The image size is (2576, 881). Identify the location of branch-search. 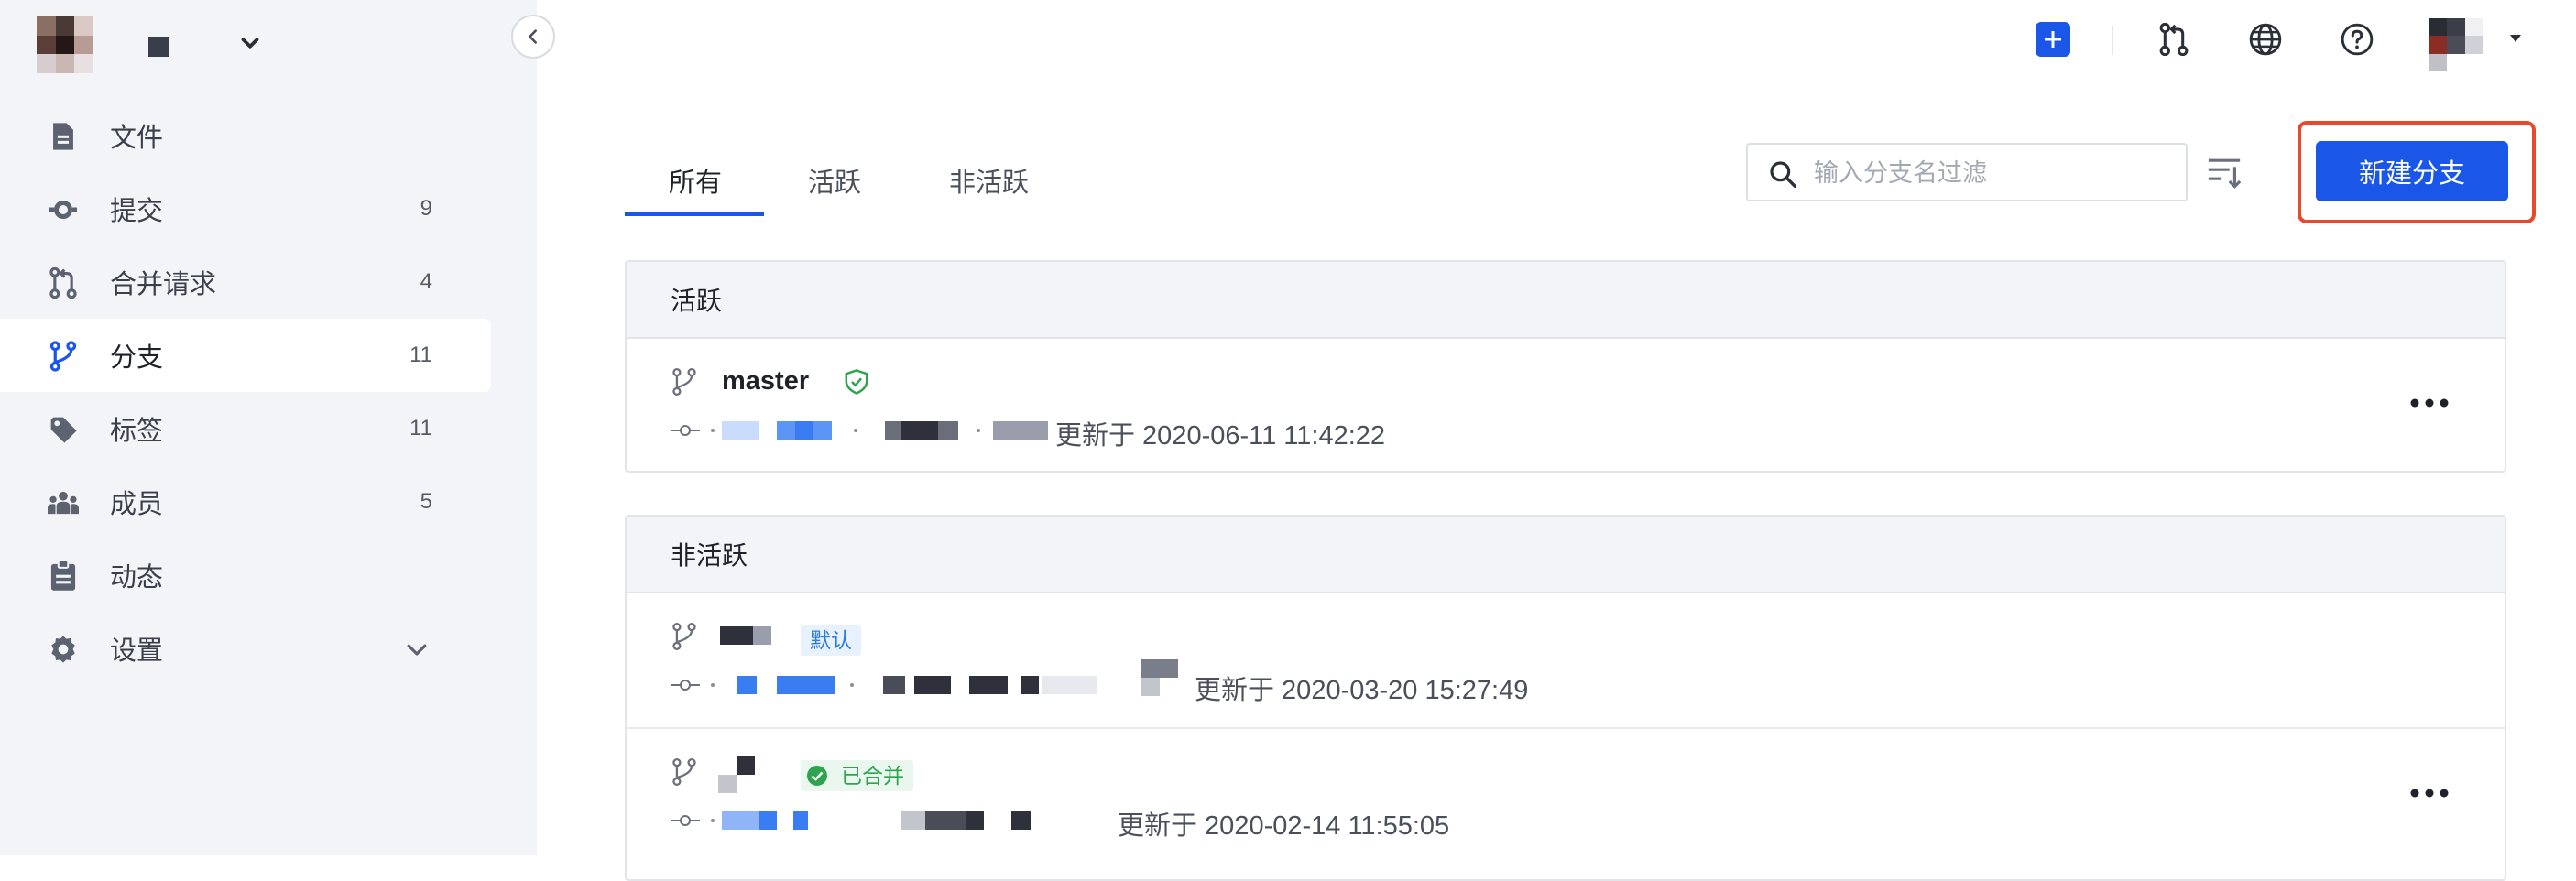
(1967, 172).